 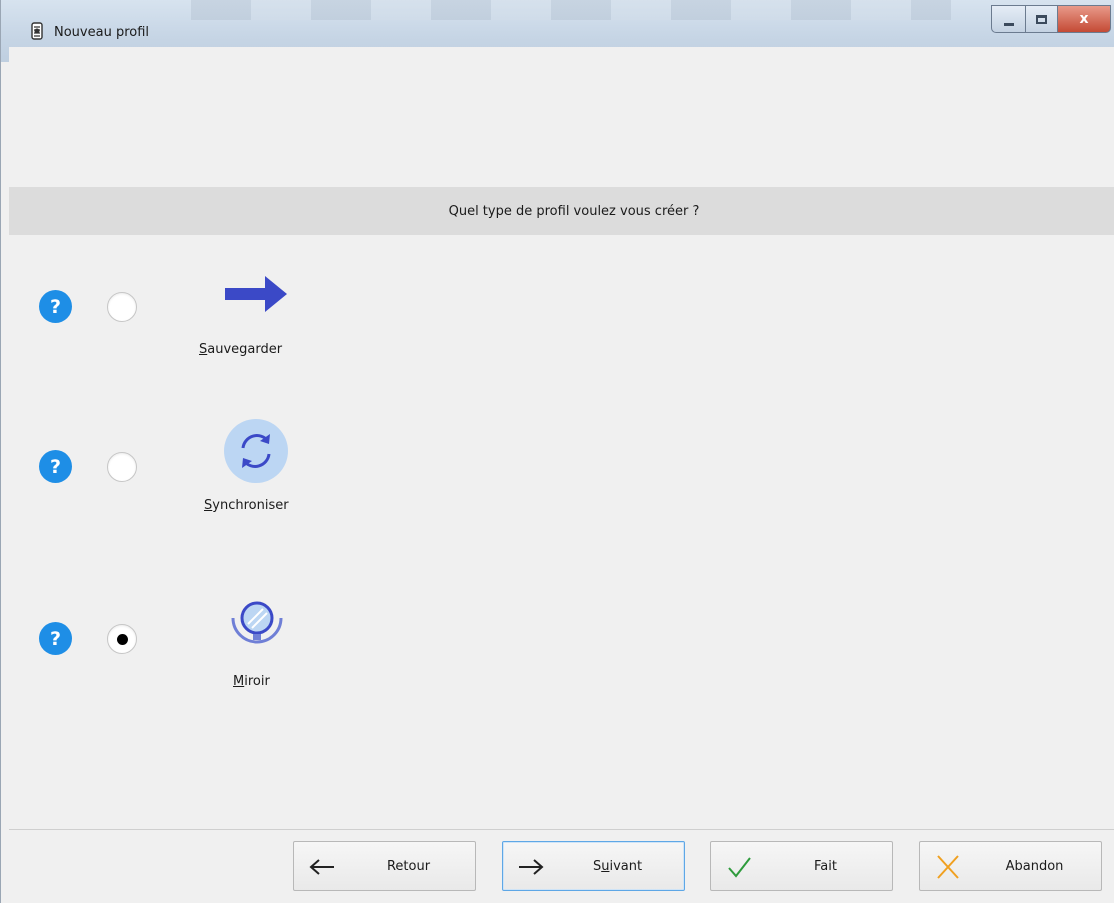 What do you see at coordinates (321, 867) in the screenshot?
I see `arrow-left-icon` at bounding box center [321, 867].